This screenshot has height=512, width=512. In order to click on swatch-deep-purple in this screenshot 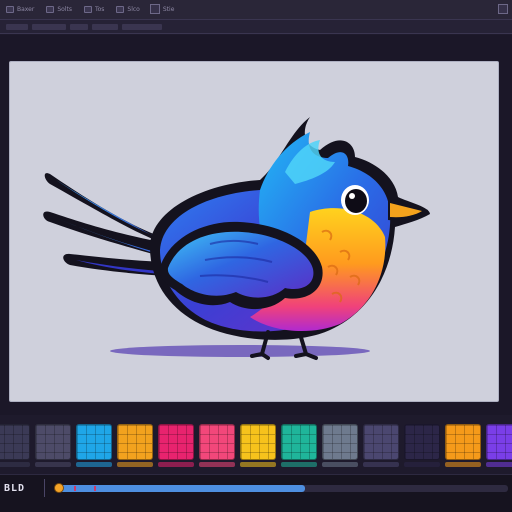, I will do `click(422, 442)`.